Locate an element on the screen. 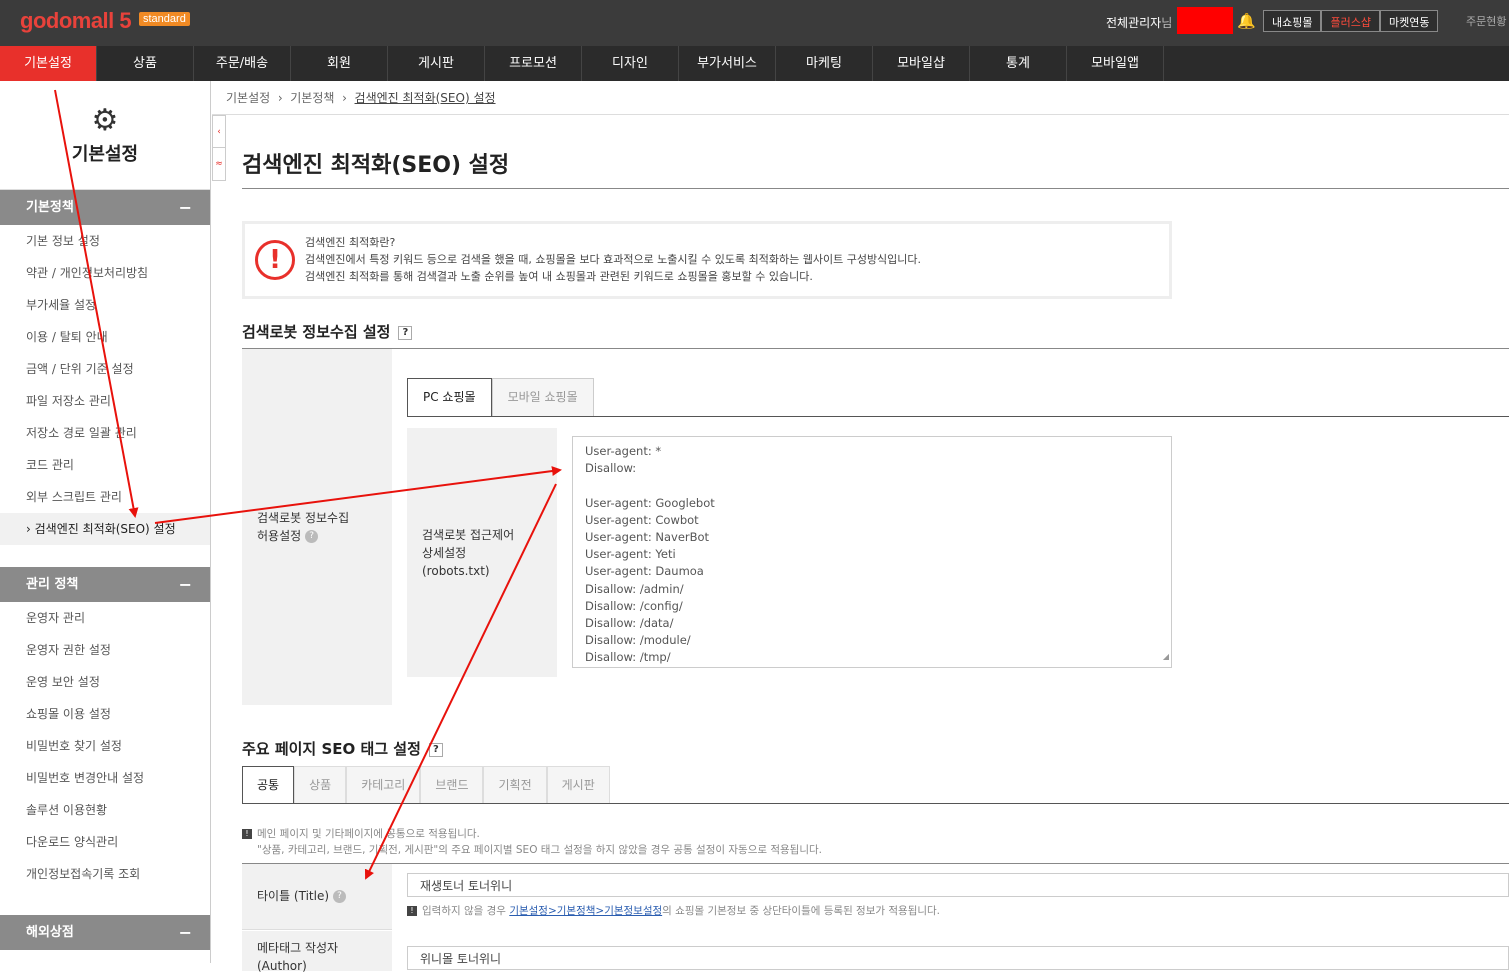 Image resolution: width=1509 pixels, height=975 pixels. seo-section-title: 주요 페이지 SEO 태그 설정? is located at coordinates (342, 748).